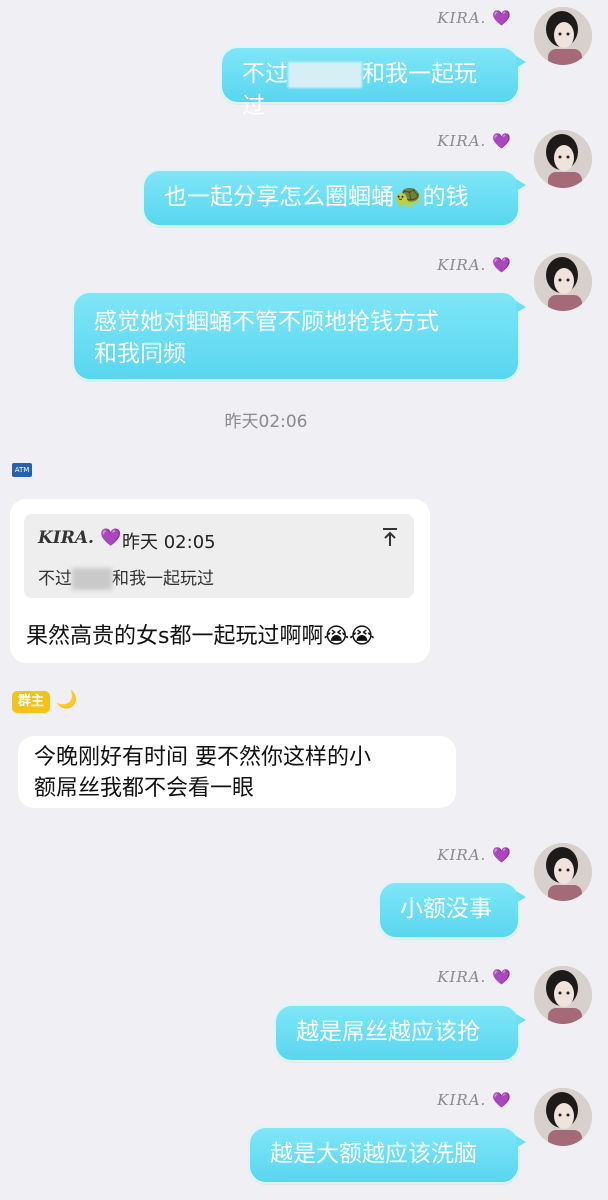  Describe the element at coordinates (446, 909) in the screenshot. I see `message-text: 小额没事` at that location.